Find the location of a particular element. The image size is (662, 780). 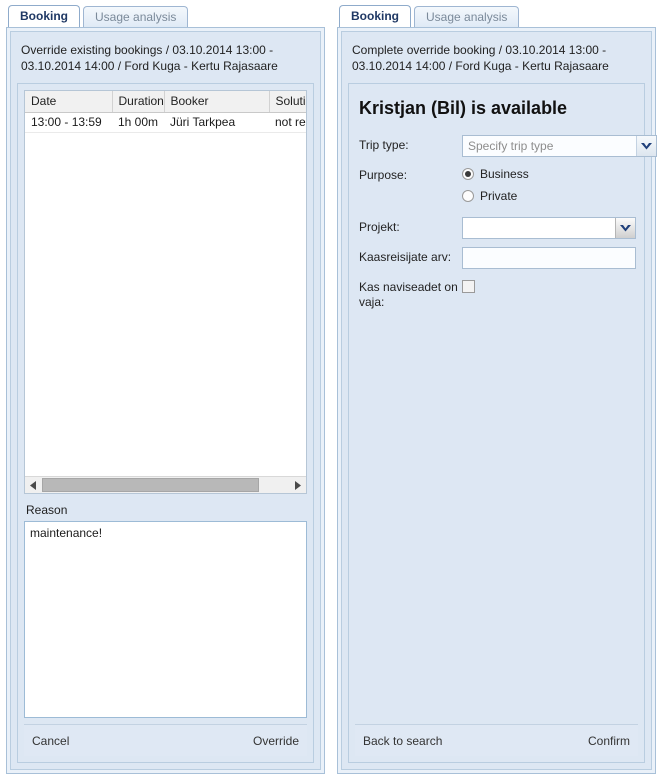

column-header-booker: Booker is located at coordinates (217, 102).